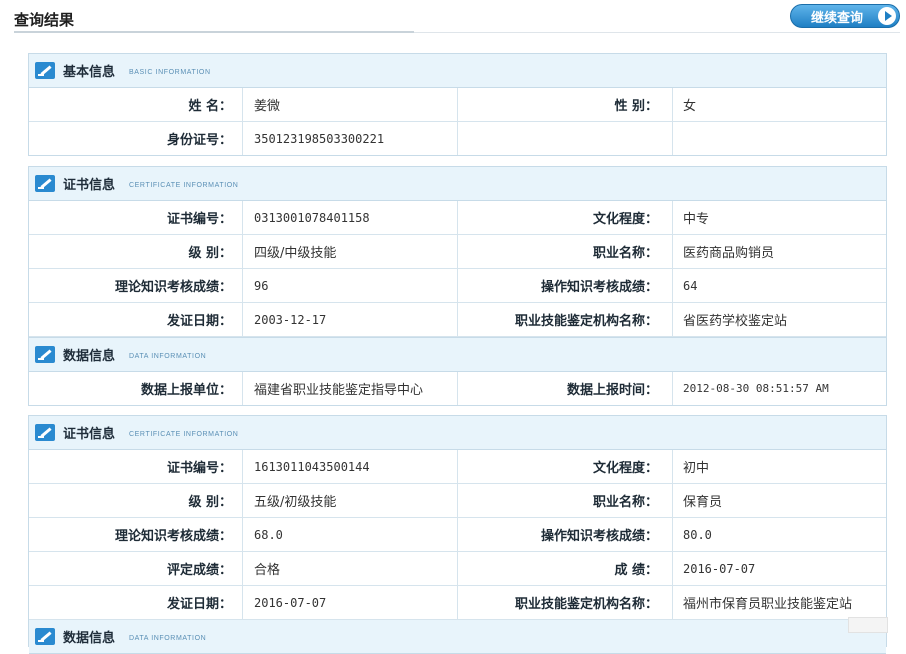  I want to click on table-row: 级 别： 五级/初级技能 职业名称： 保育员, so click(457, 501).